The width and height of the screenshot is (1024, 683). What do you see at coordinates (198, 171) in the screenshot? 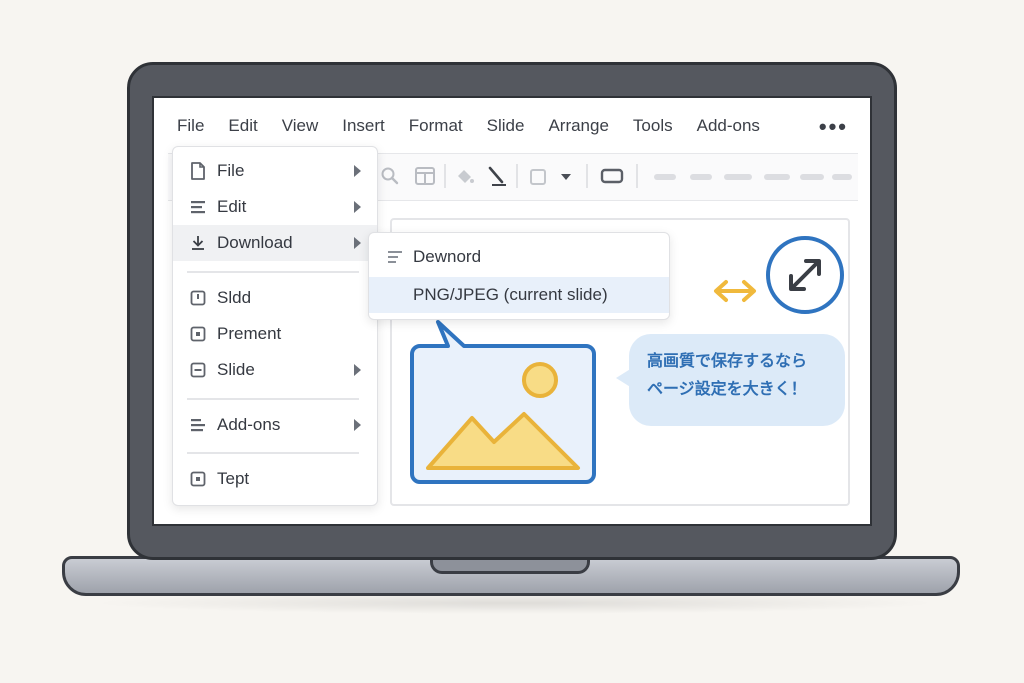
I see `document-icon` at bounding box center [198, 171].